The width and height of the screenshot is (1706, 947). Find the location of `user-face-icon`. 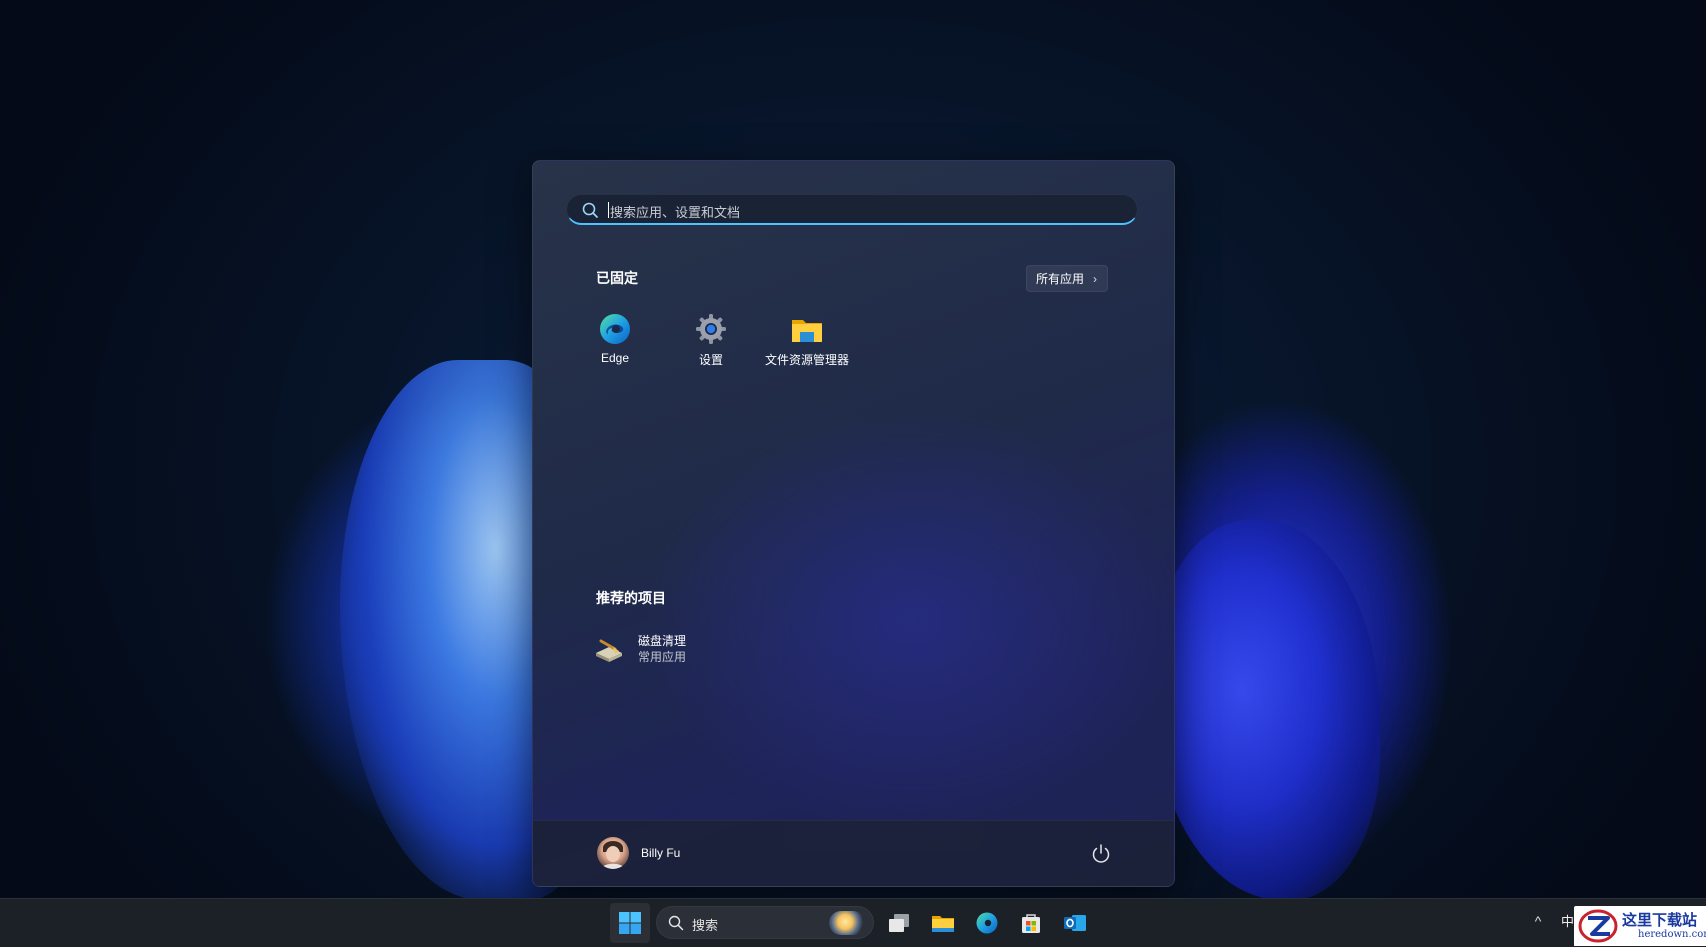

user-face-icon is located at coordinates (613, 855).